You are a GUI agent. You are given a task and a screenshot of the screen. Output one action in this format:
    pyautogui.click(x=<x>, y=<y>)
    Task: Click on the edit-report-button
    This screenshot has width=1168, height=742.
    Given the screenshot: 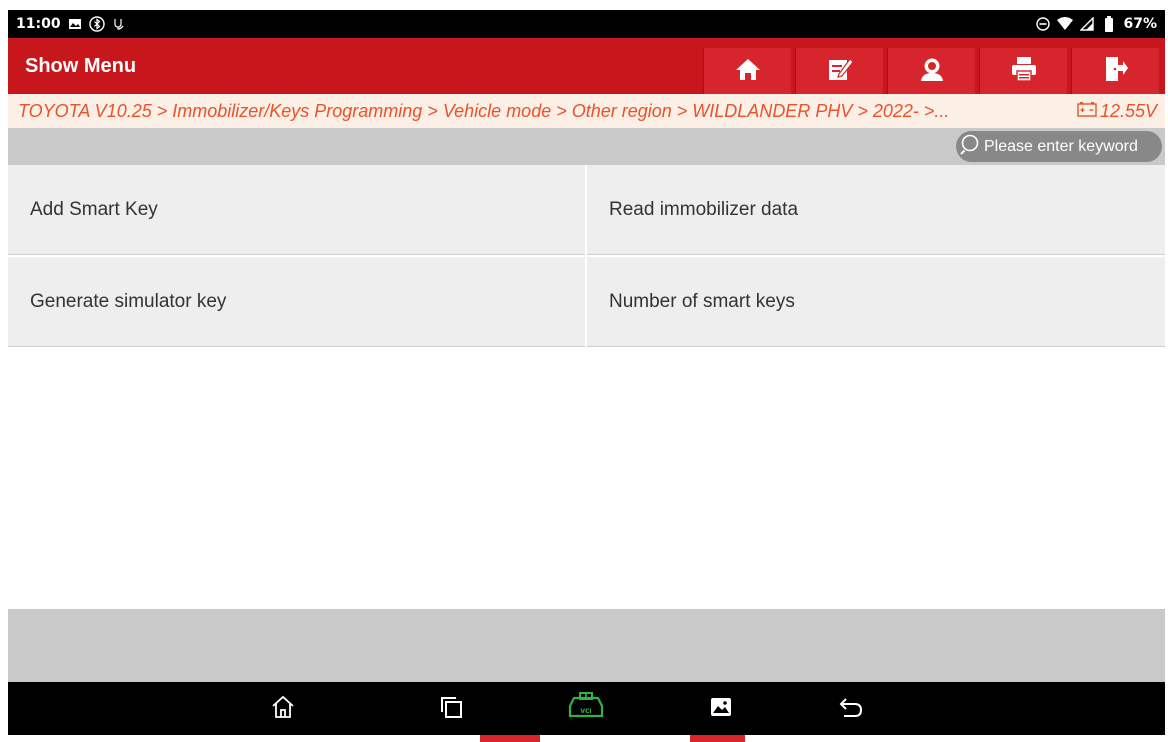 What is the action you would take?
    pyautogui.click(x=839, y=71)
    